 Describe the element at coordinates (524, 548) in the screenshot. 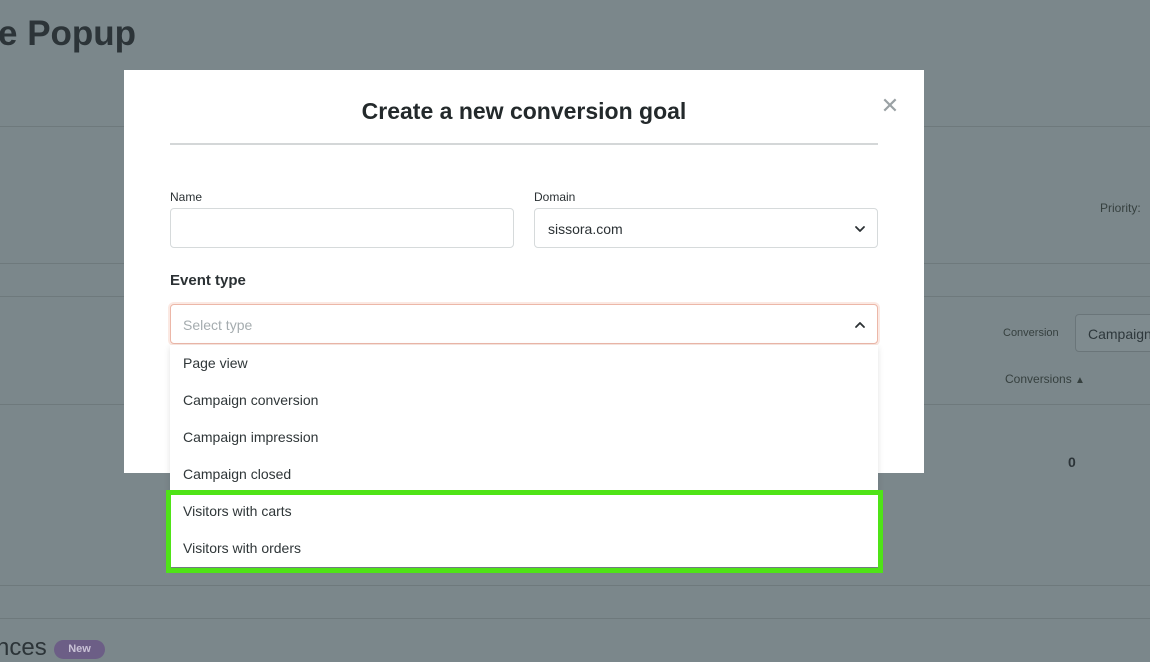

I see `option-visitors-with-orders: Visitors with orders` at that location.